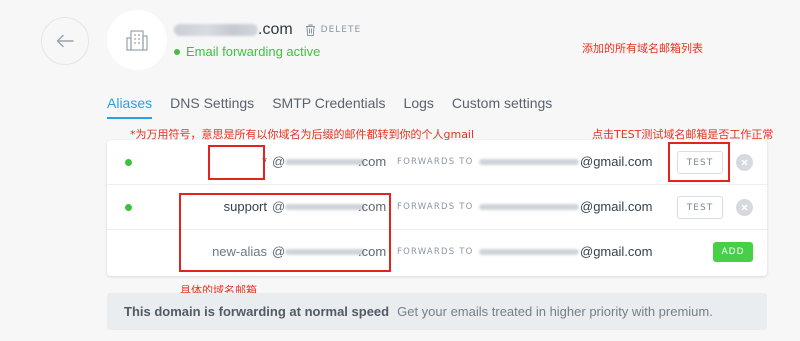 This screenshot has height=341, width=800. I want to click on arrow-left-icon, so click(65, 41).